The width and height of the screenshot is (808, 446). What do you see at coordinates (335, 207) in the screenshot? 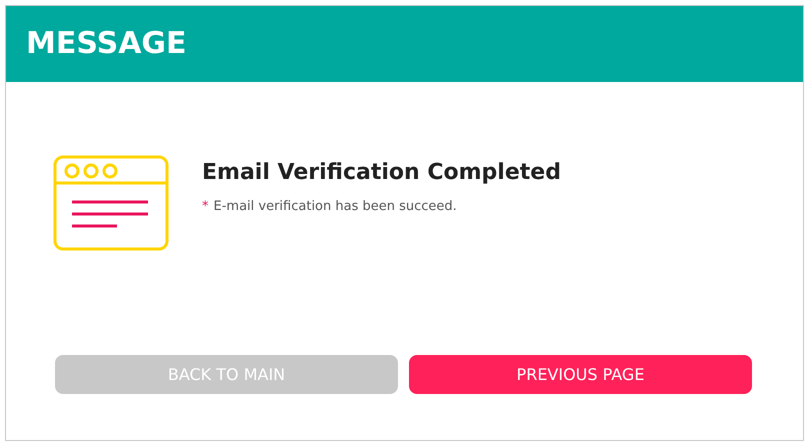
I see `message-text: E-mail verification has been succeed.` at bounding box center [335, 207].